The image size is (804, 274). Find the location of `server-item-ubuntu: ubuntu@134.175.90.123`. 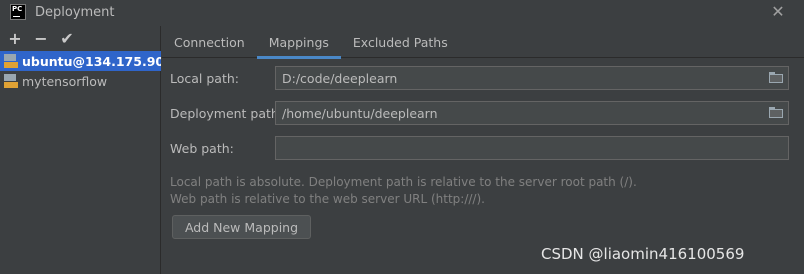

server-item-ubuntu: ubuntu@134.175.90.123 is located at coordinates (80, 61).